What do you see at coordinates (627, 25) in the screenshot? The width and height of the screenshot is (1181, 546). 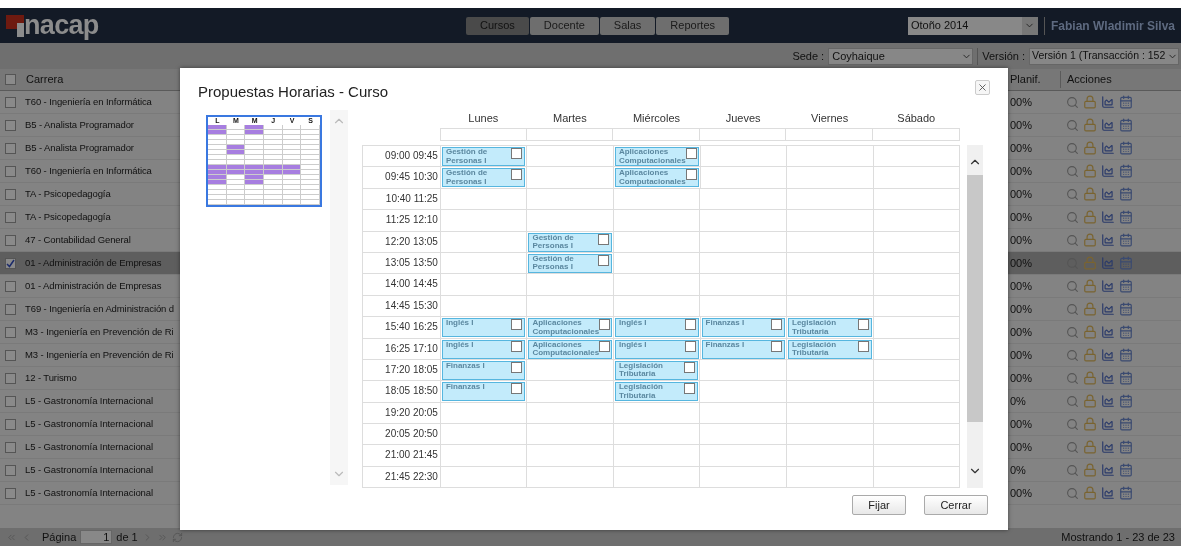 I see `nav-tab: Salas` at bounding box center [627, 25].